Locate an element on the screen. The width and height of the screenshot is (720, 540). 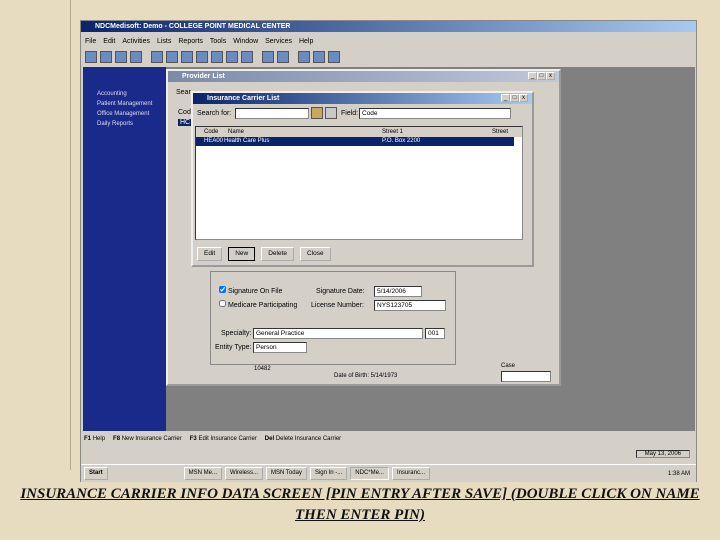
fkey-help: F1 Help is located at coordinates (94, 439).